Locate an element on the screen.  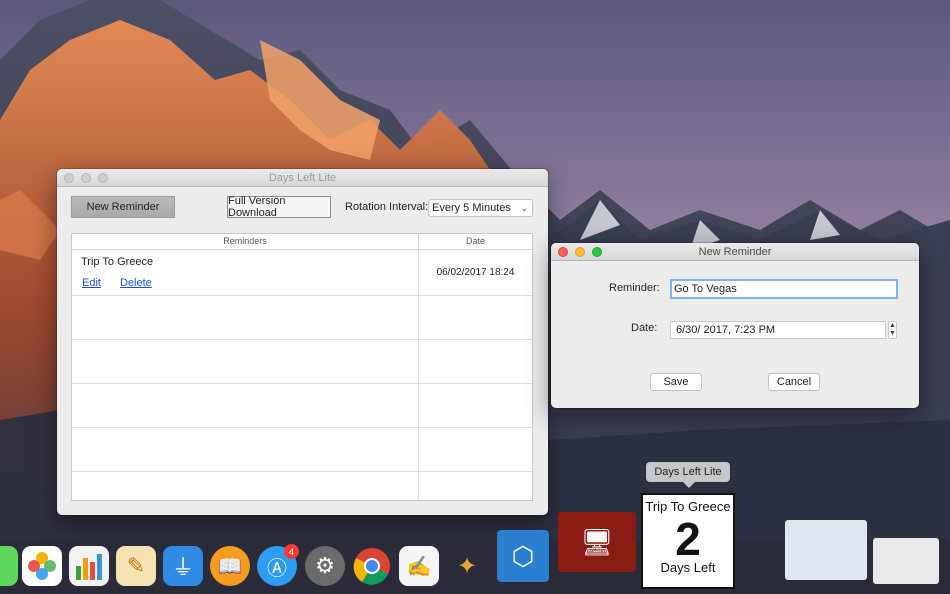
reminder-title: Trip To Greece is located at coordinates (117, 262).